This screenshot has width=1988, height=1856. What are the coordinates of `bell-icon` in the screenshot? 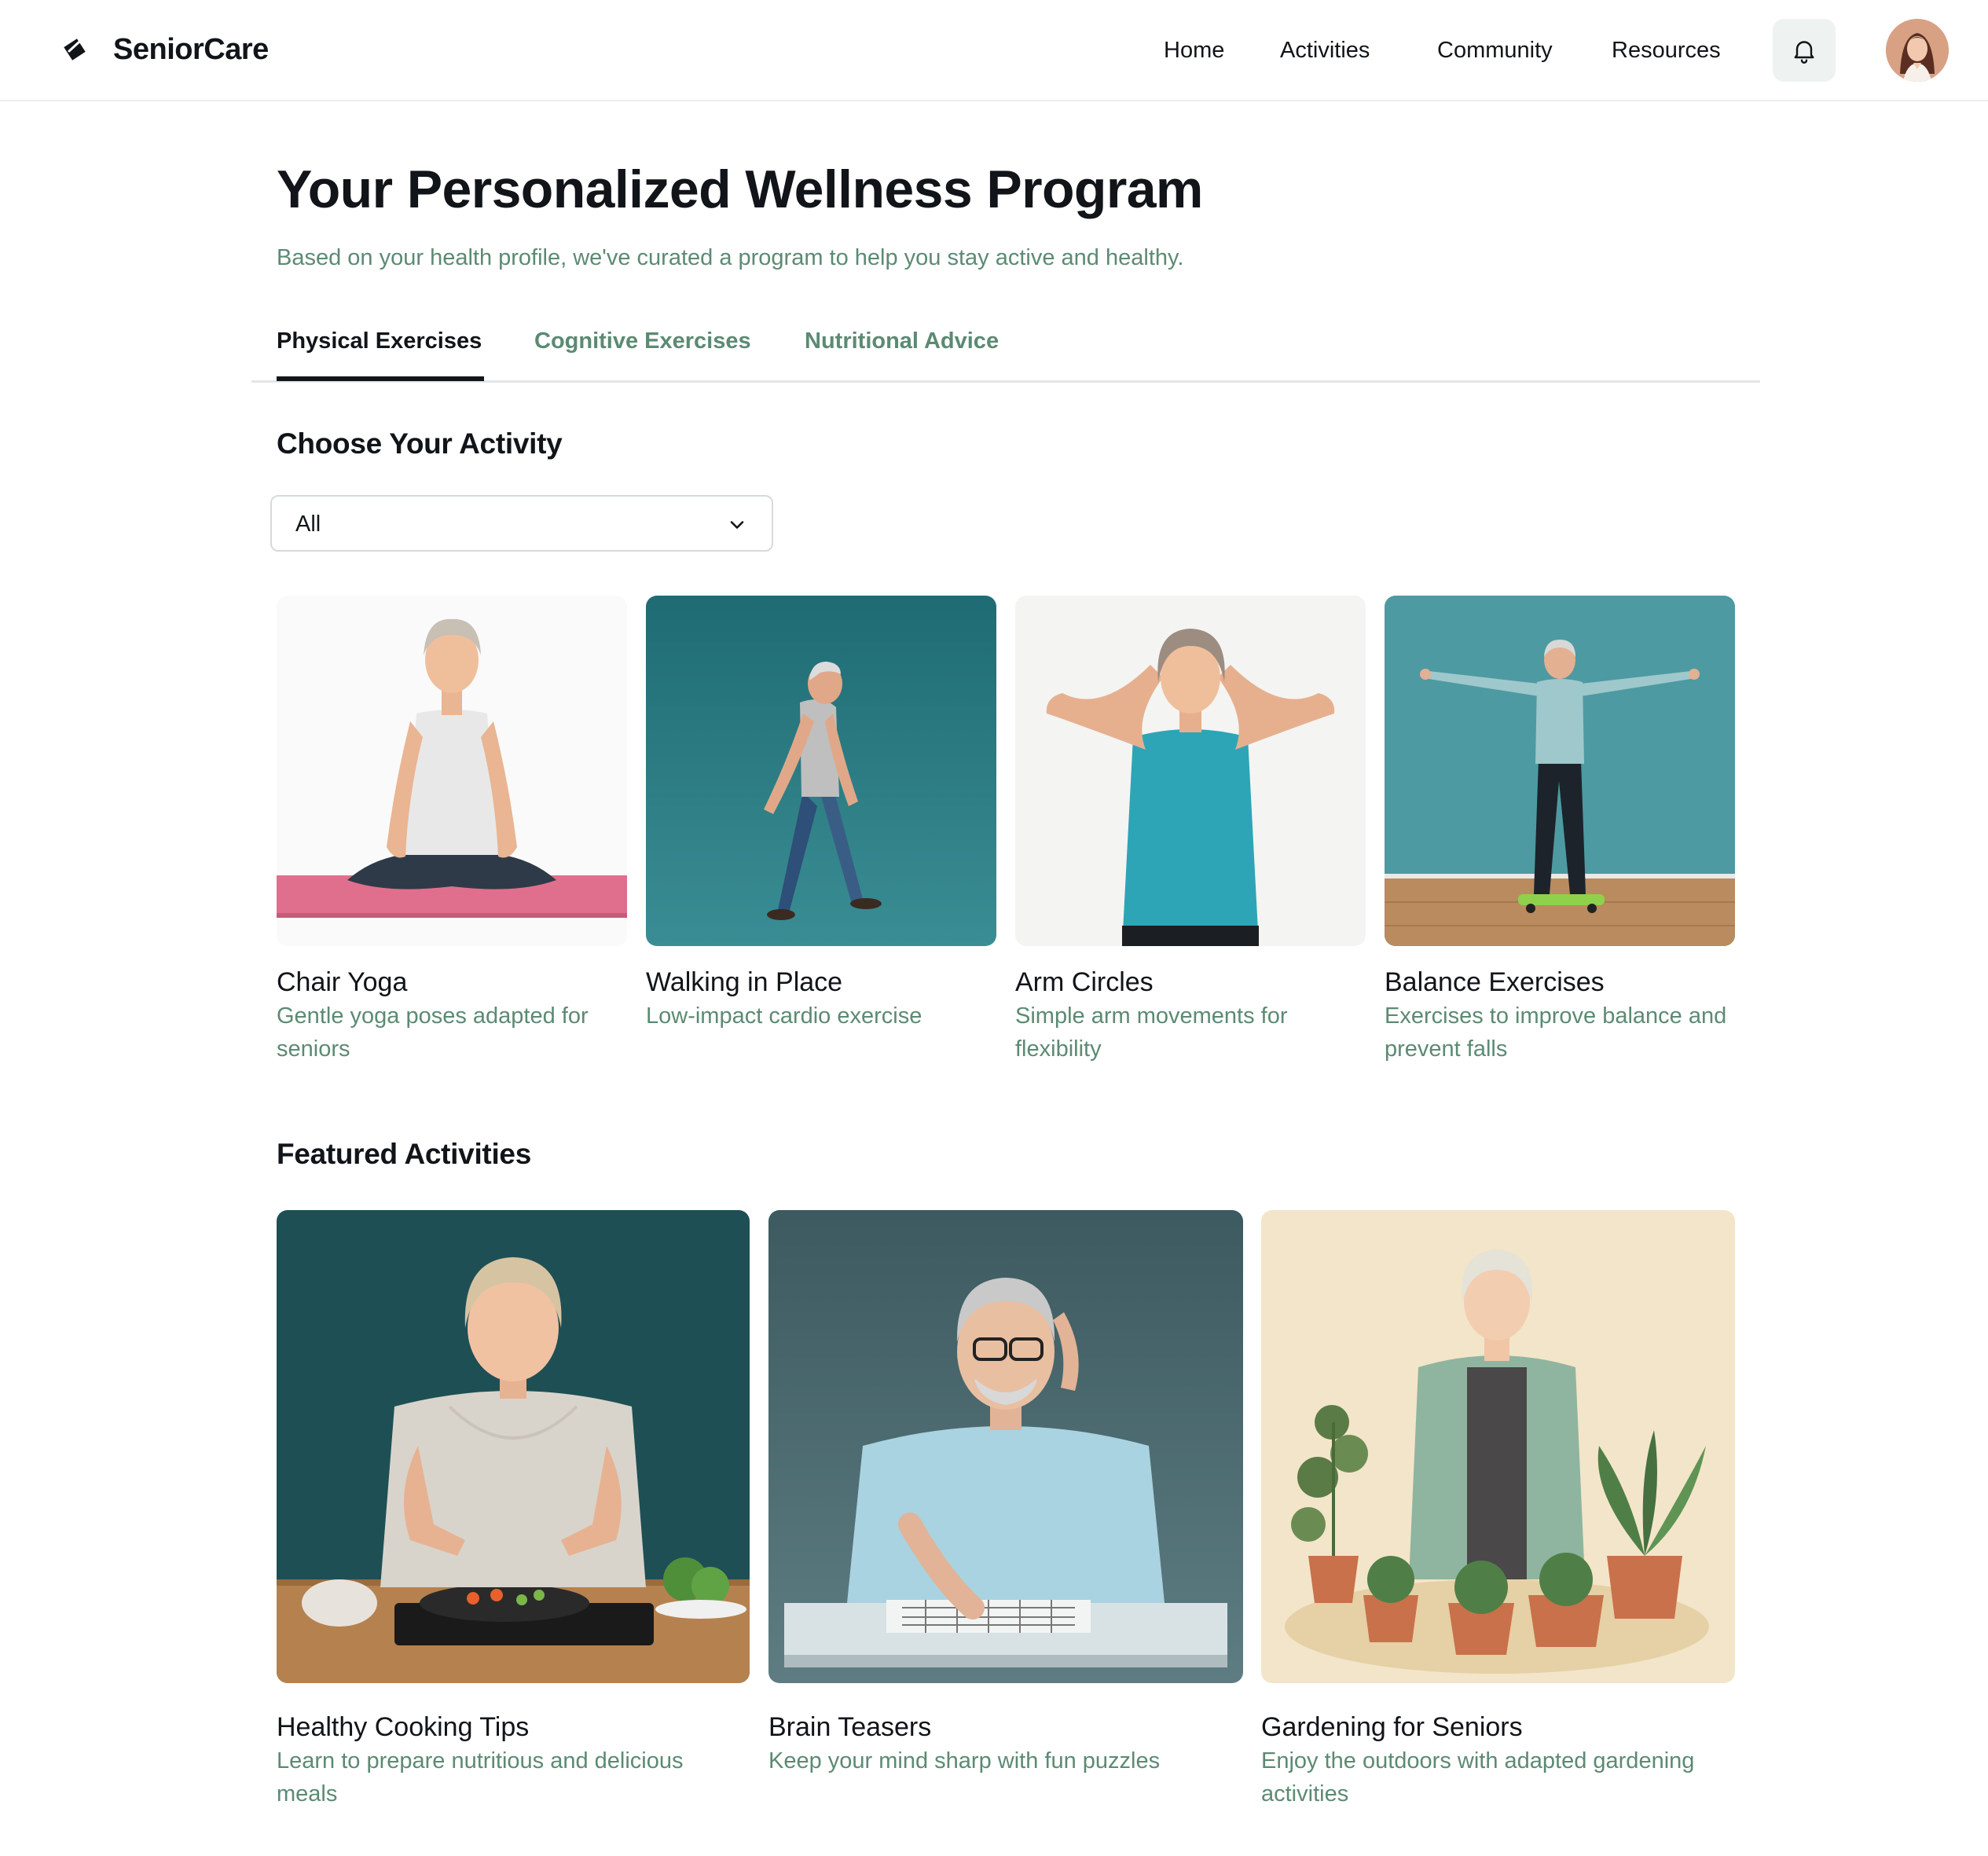 It's located at (1804, 52).